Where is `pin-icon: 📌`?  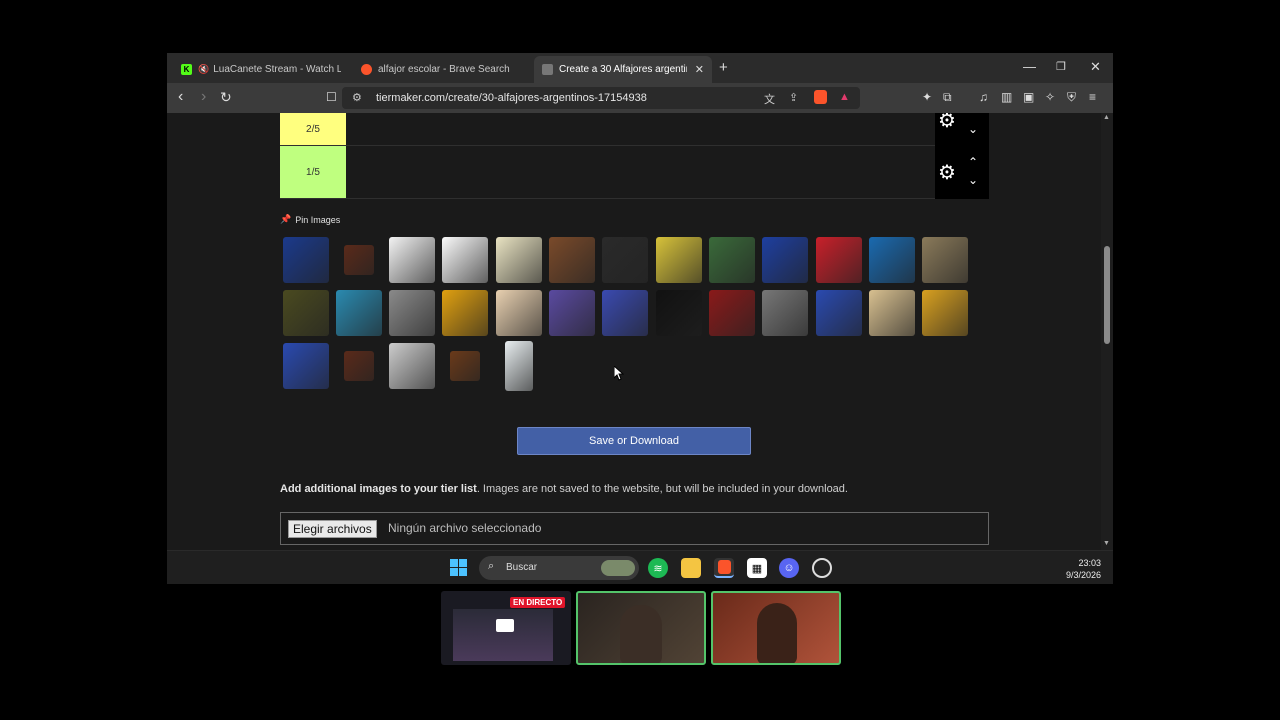
pin-icon: 📌 is located at coordinates (286, 219).